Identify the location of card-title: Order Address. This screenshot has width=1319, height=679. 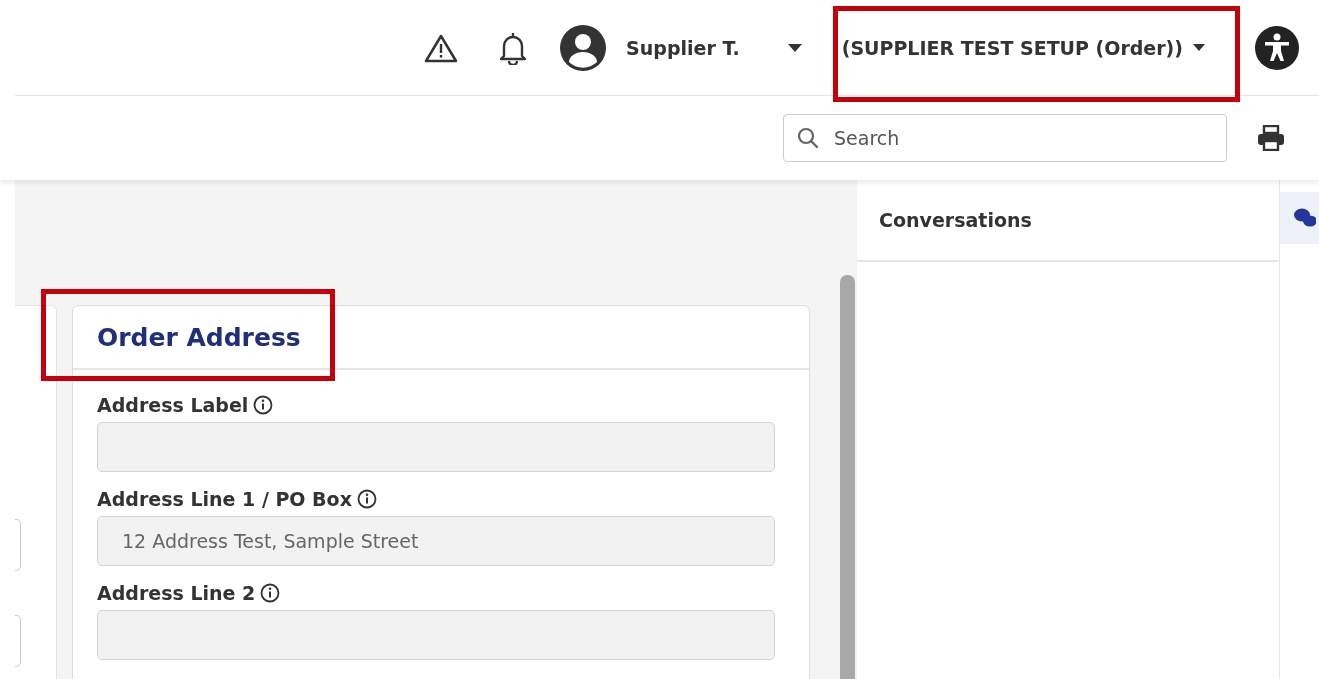
(199, 337).